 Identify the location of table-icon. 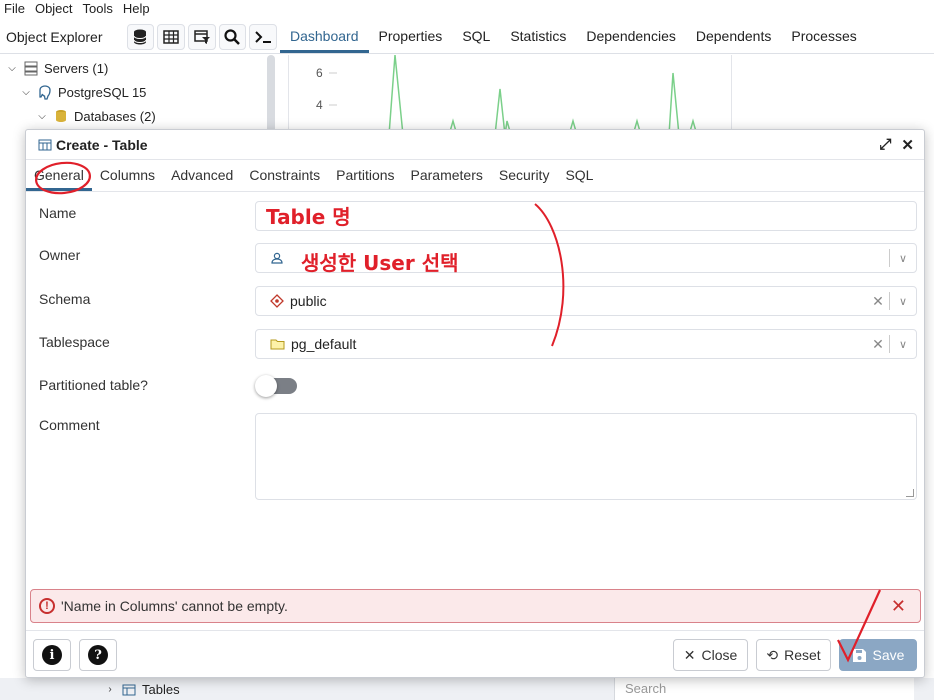
(45, 144).